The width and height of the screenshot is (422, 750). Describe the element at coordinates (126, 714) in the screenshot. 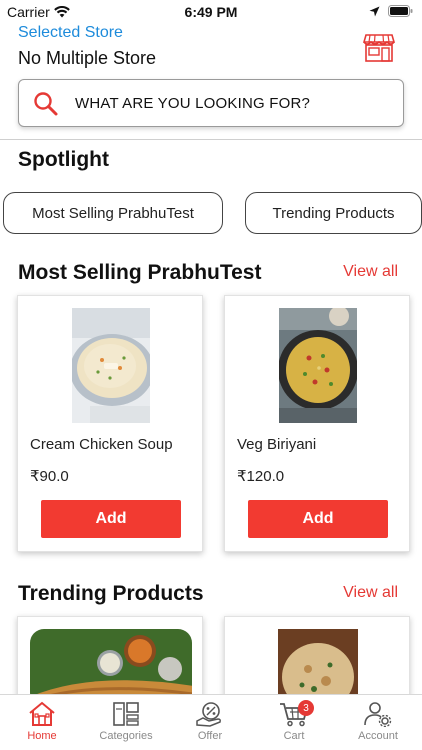

I see `categories-icon` at that location.